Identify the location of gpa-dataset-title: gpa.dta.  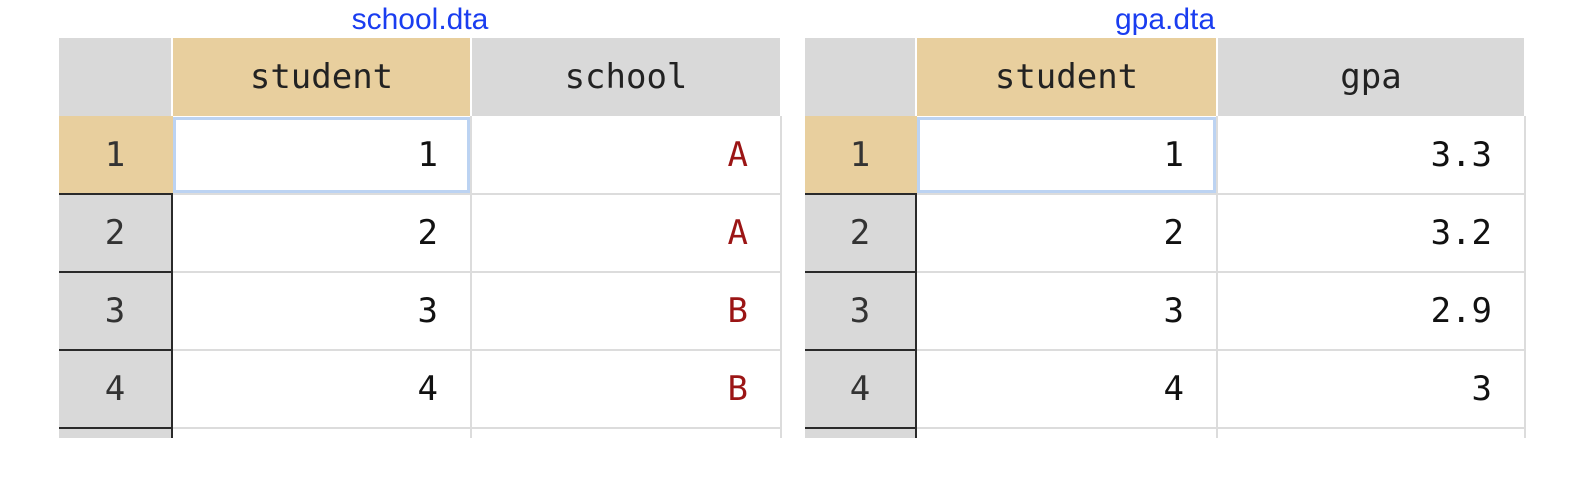
(1165, 19).